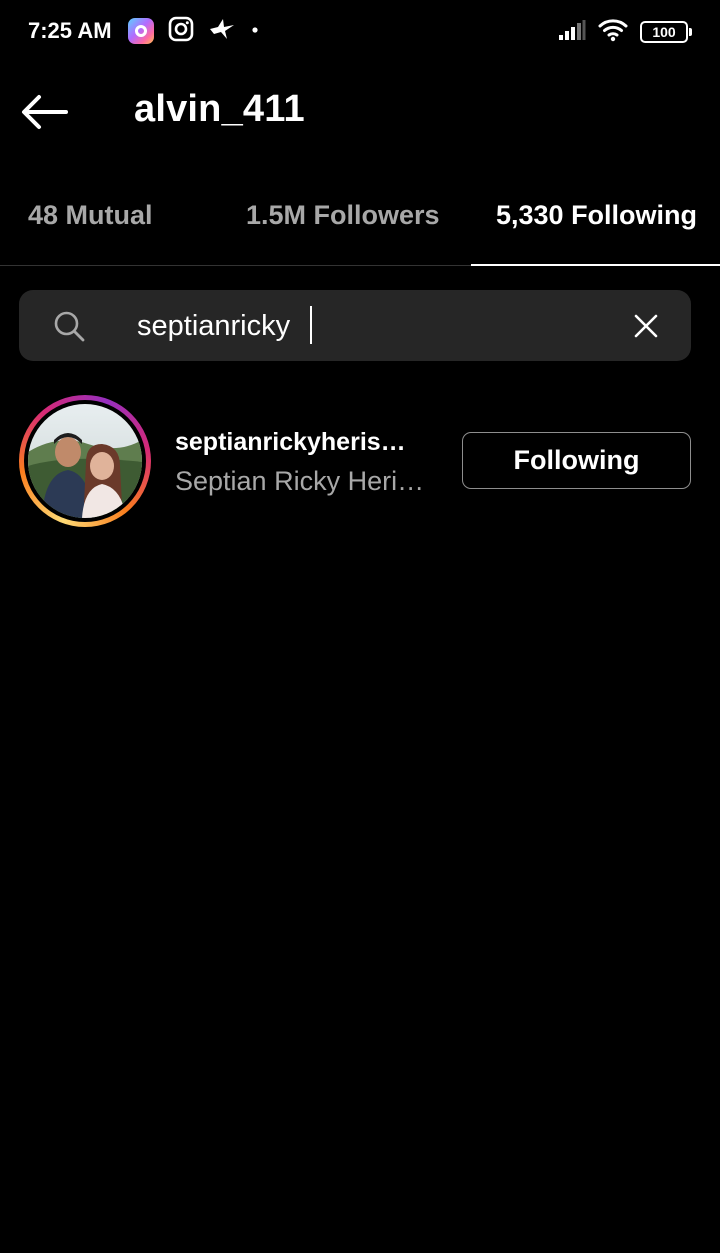 The height and width of the screenshot is (1253, 720). What do you see at coordinates (360, 112) in the screenshot?
I see `header: alvin_411` at bounding box center [360, 112].